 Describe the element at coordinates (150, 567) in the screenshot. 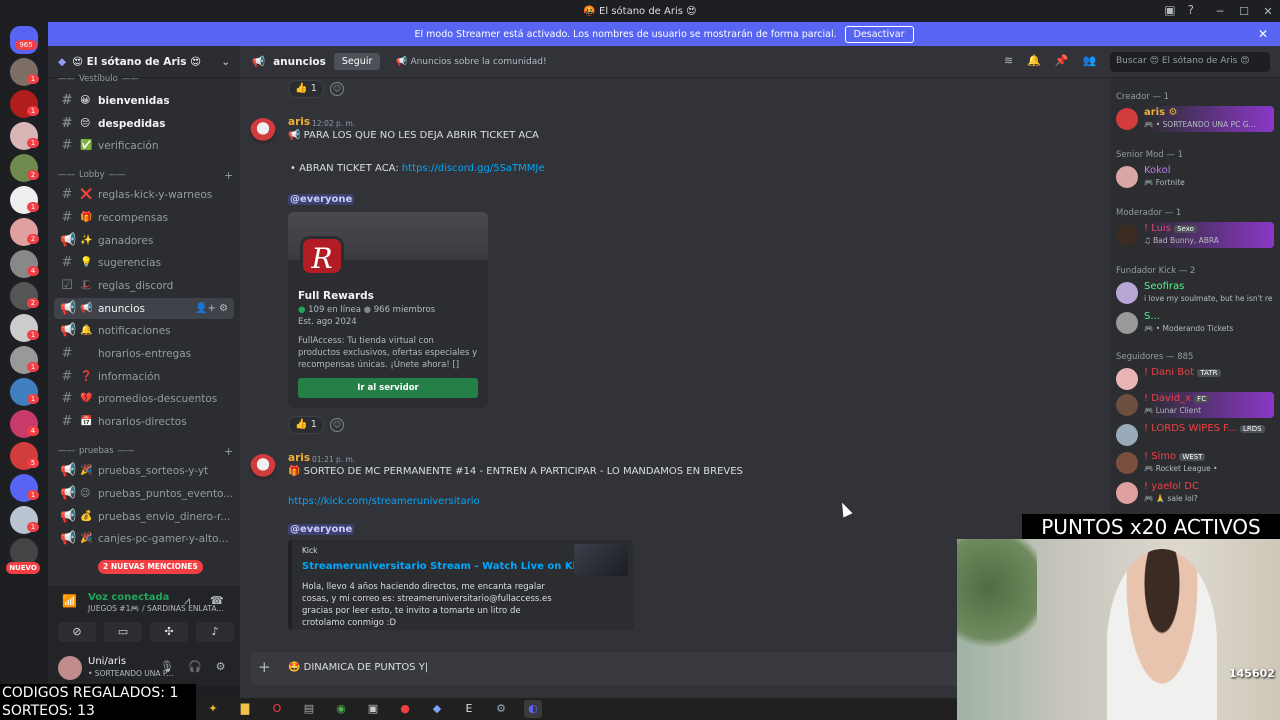

I see `new-mentions-pill: 2 NUEVAS MENCIONES` at that location.